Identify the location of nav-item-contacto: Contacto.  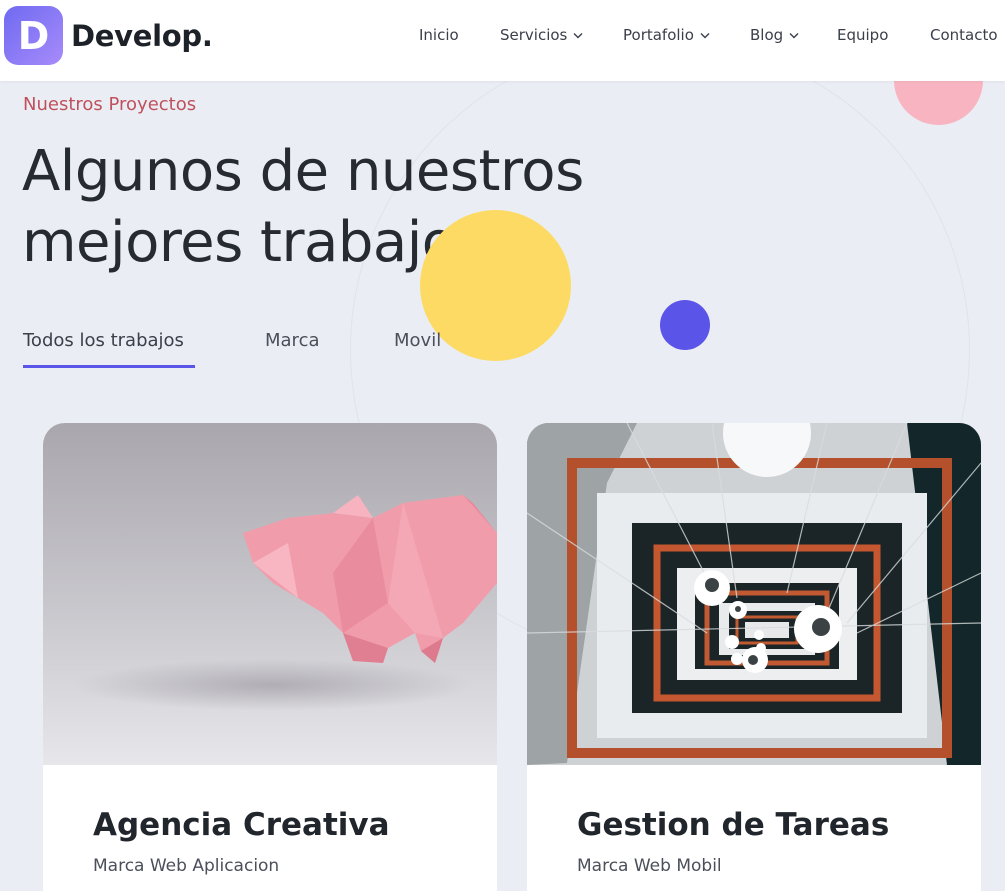
(964, 35).